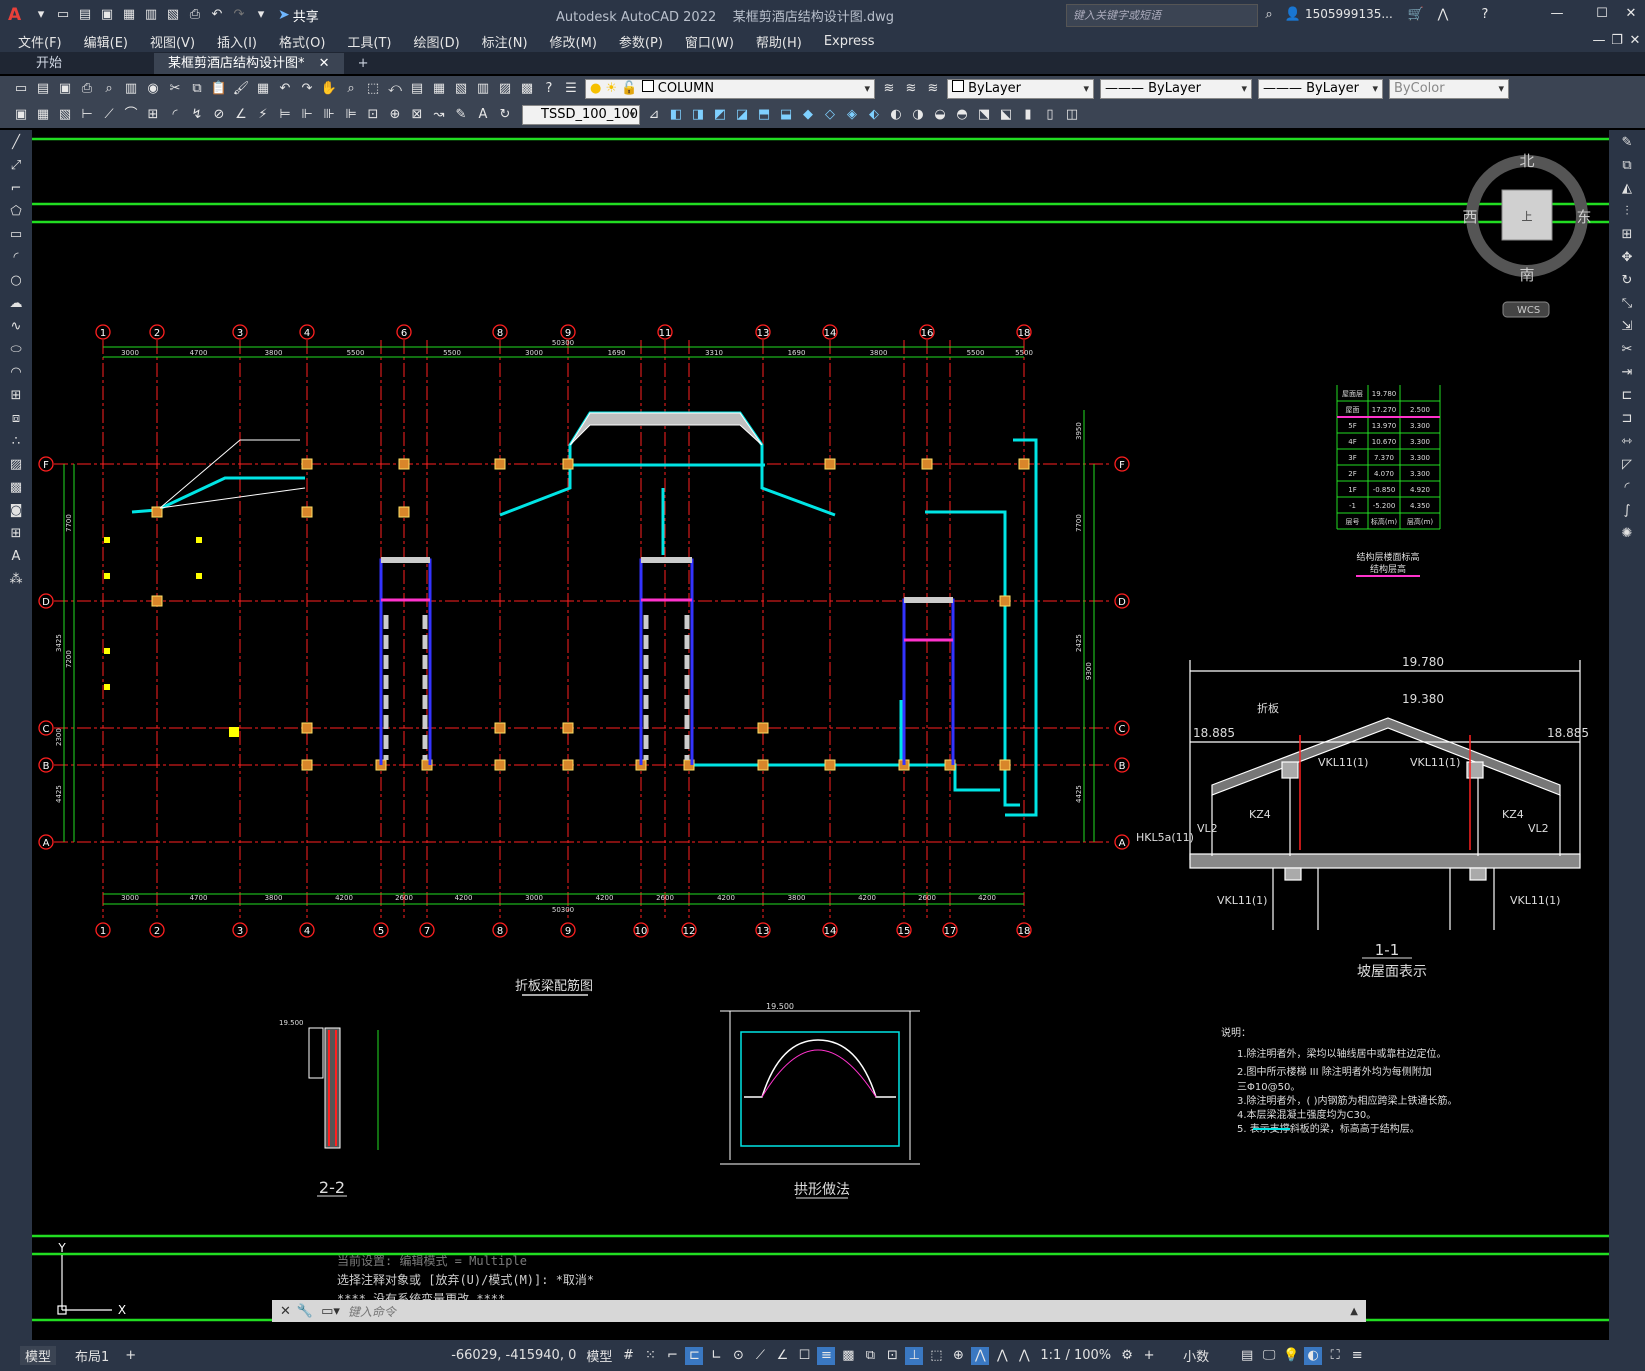  What do you see at coordinates (16, 143) in the screenshot?
I see `line-icon: ╱` at bounding box center [16, 143].